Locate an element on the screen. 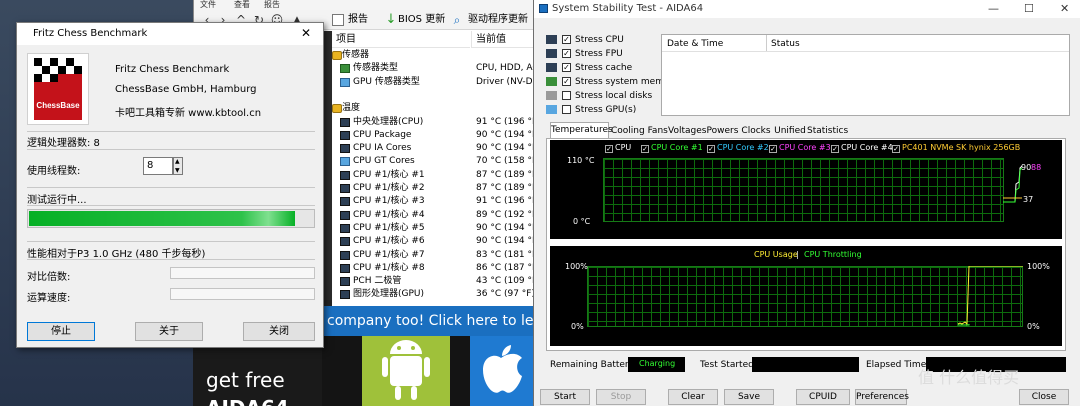 The image size is (1080, 406). status-header: Status is located at coordinates (785, 44).